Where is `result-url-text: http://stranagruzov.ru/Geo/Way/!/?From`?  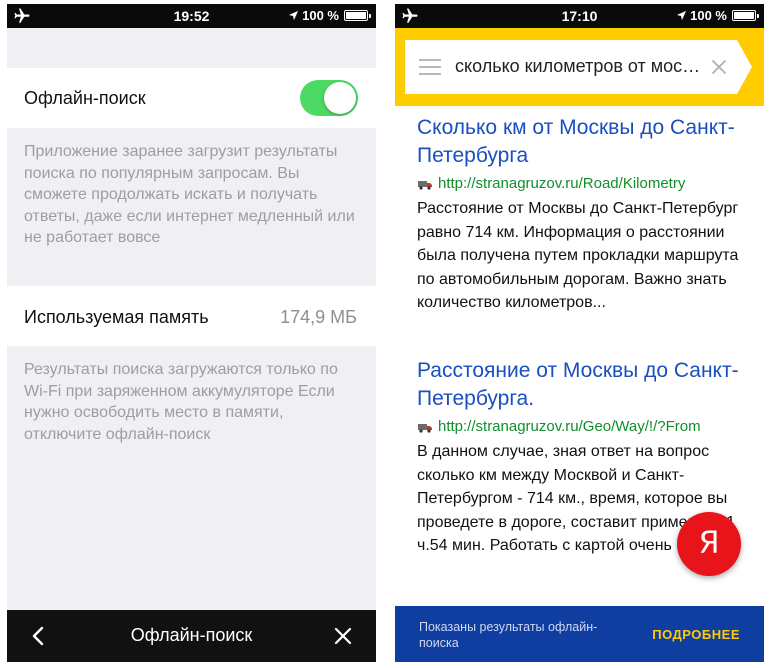 result-url-text: http://stranagruzov.ru/Geo/Way/!/?From is located at coordinates (569, 426).